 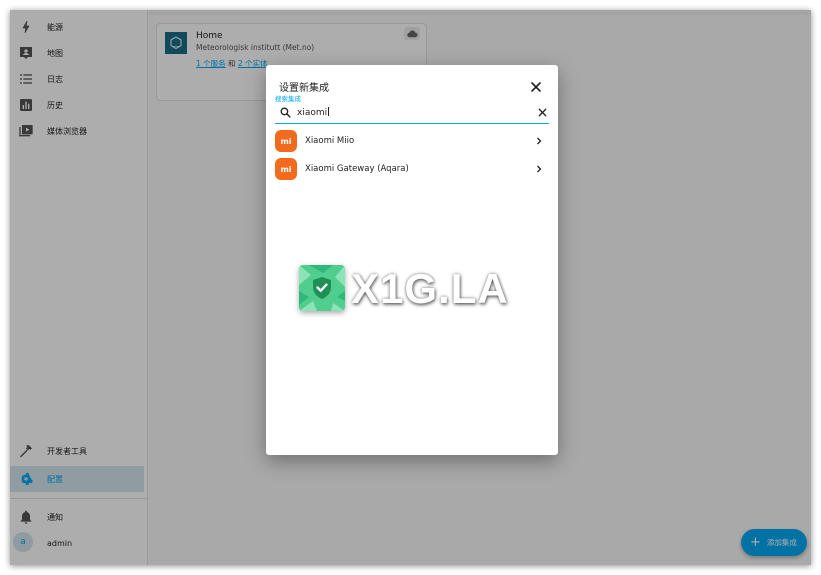 What do you see at coordinates (412, 113) in the screenshot?
I see `search-input: xiaomi` at bounding box center [412, 113].